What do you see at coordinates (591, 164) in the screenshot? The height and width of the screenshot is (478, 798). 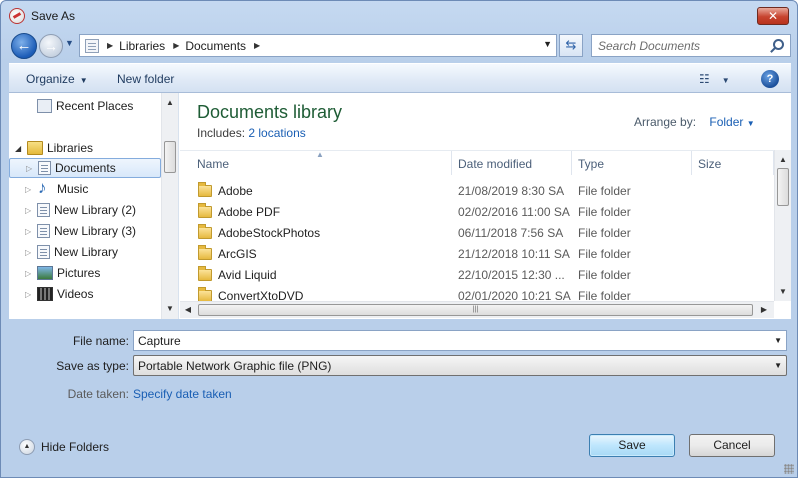 I see `column-header-type: Type` at bounding box center [591, 164].